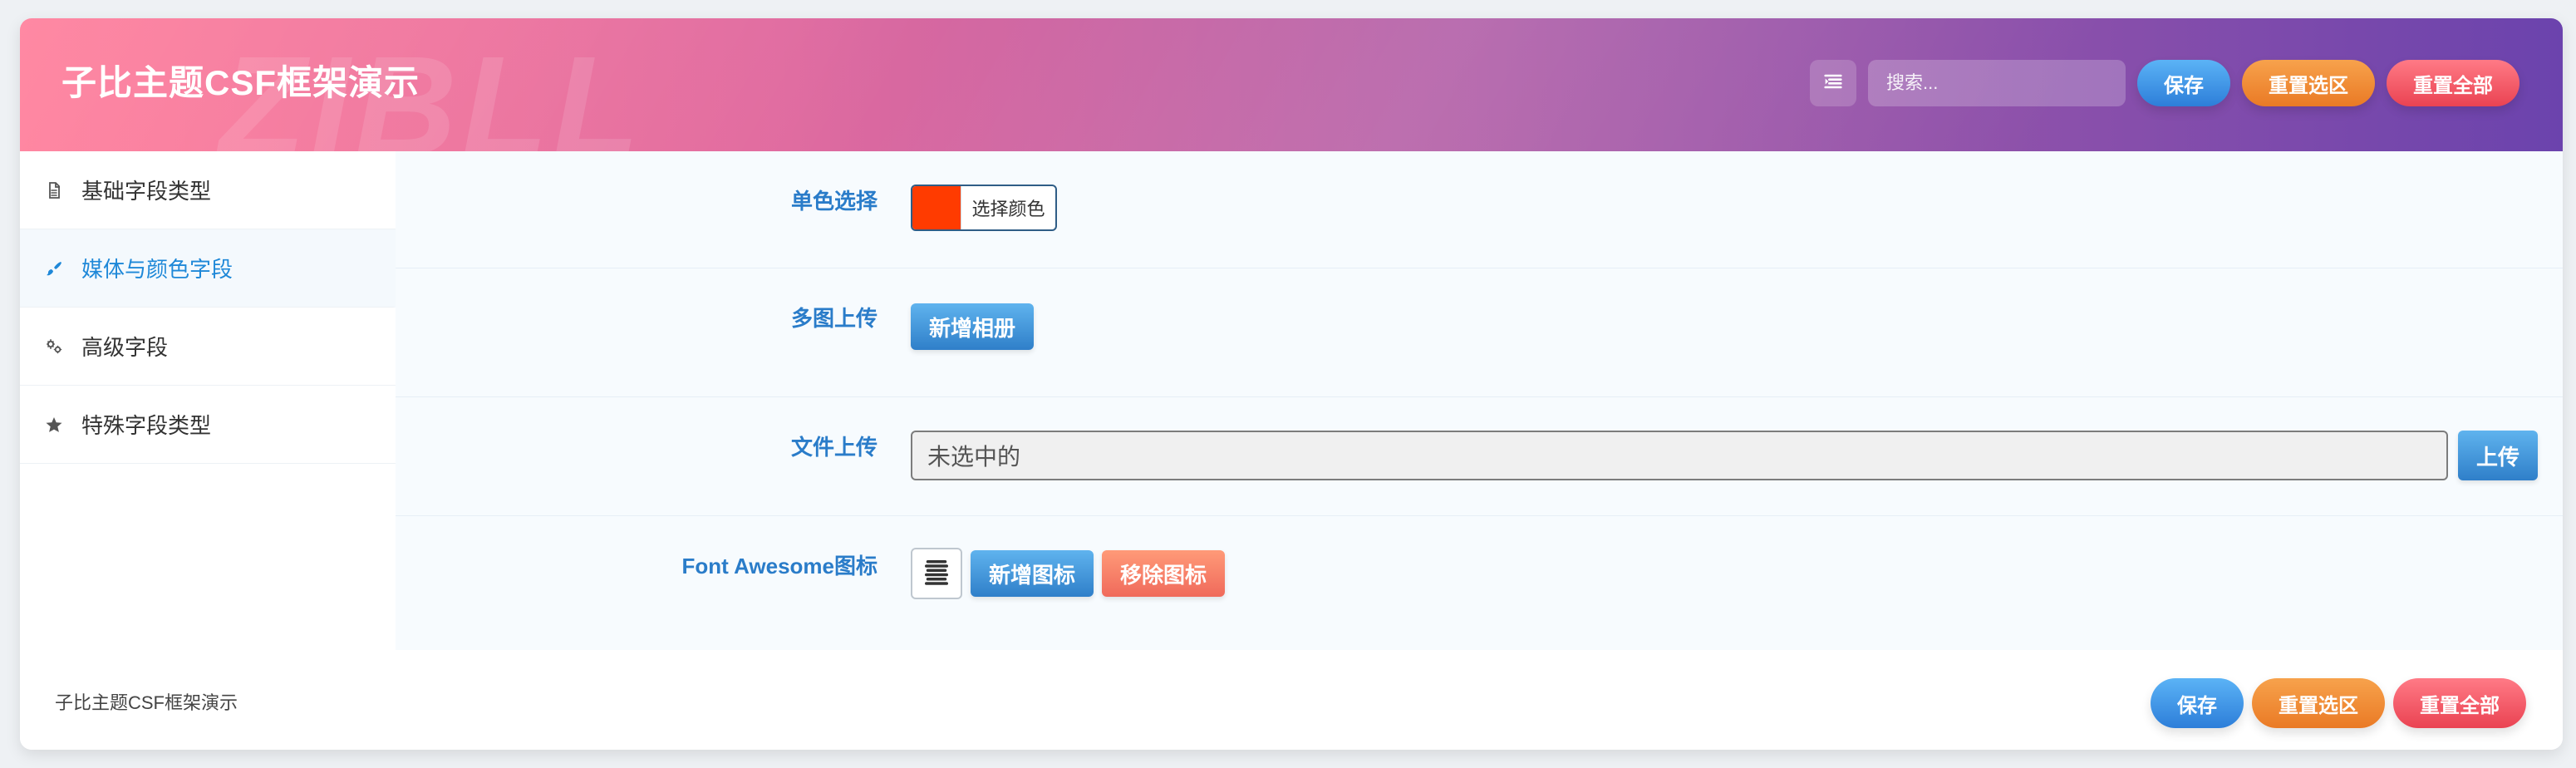 The height and width of the screenshot is (768, 2576). I want to click on align-justify-icon, so click(936, 573).